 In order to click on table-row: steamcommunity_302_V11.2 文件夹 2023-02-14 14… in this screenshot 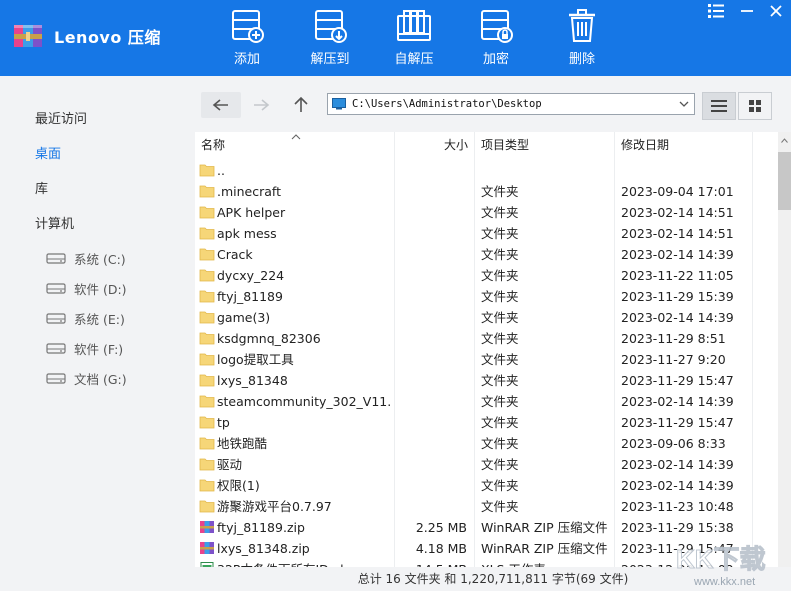, I will do `click(486, 401)`.